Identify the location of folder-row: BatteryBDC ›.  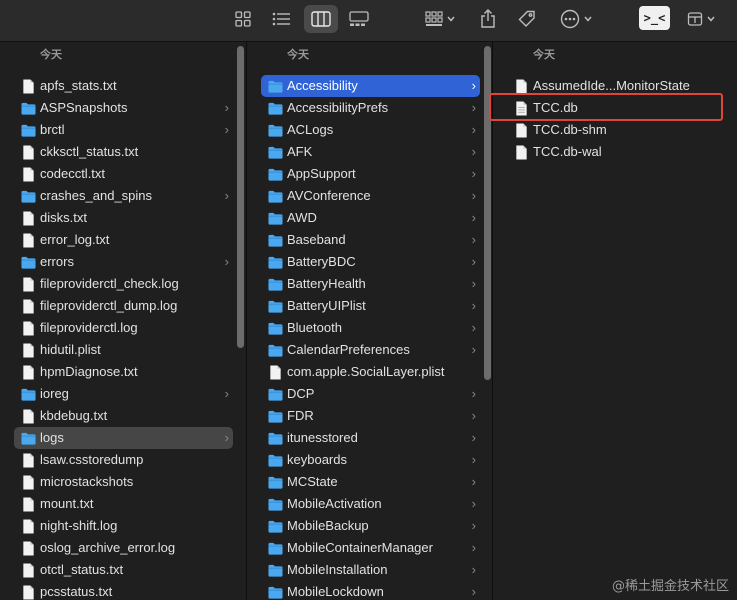
(370, 262).